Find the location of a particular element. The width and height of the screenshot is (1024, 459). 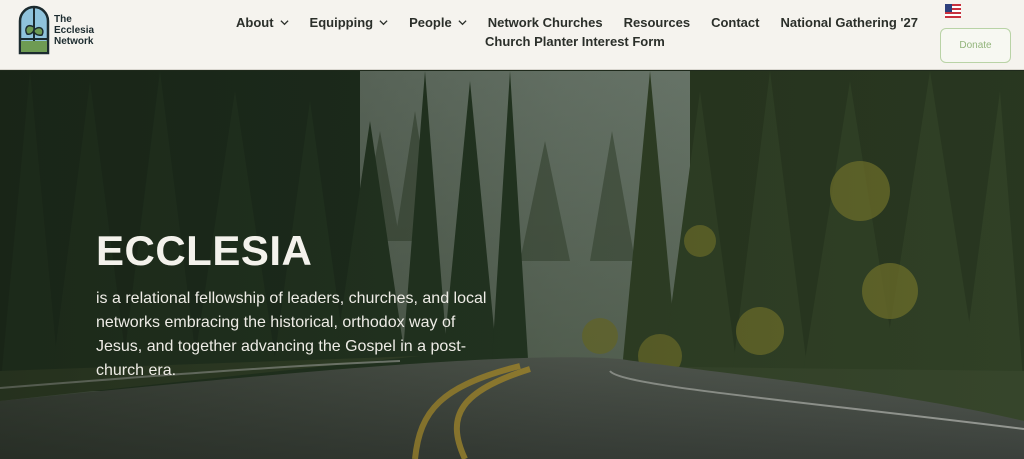

donate-button: Donate is located at coordinates (975, 45).